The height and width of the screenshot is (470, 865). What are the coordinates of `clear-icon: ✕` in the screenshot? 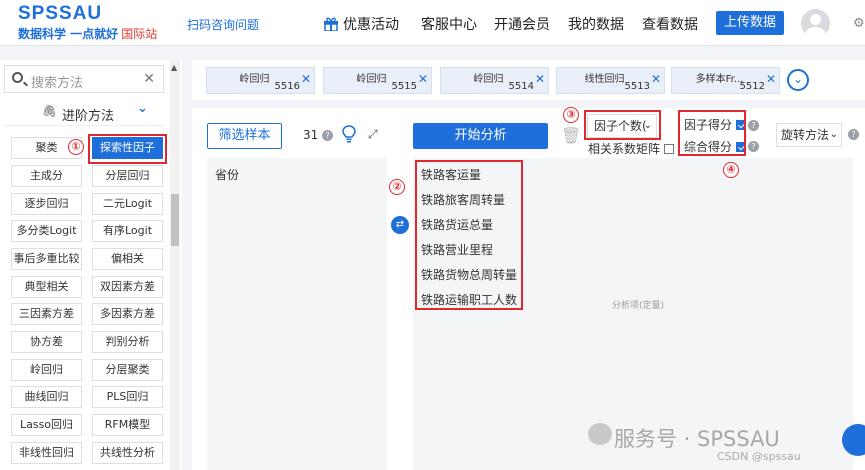 It's located at (149, 79).